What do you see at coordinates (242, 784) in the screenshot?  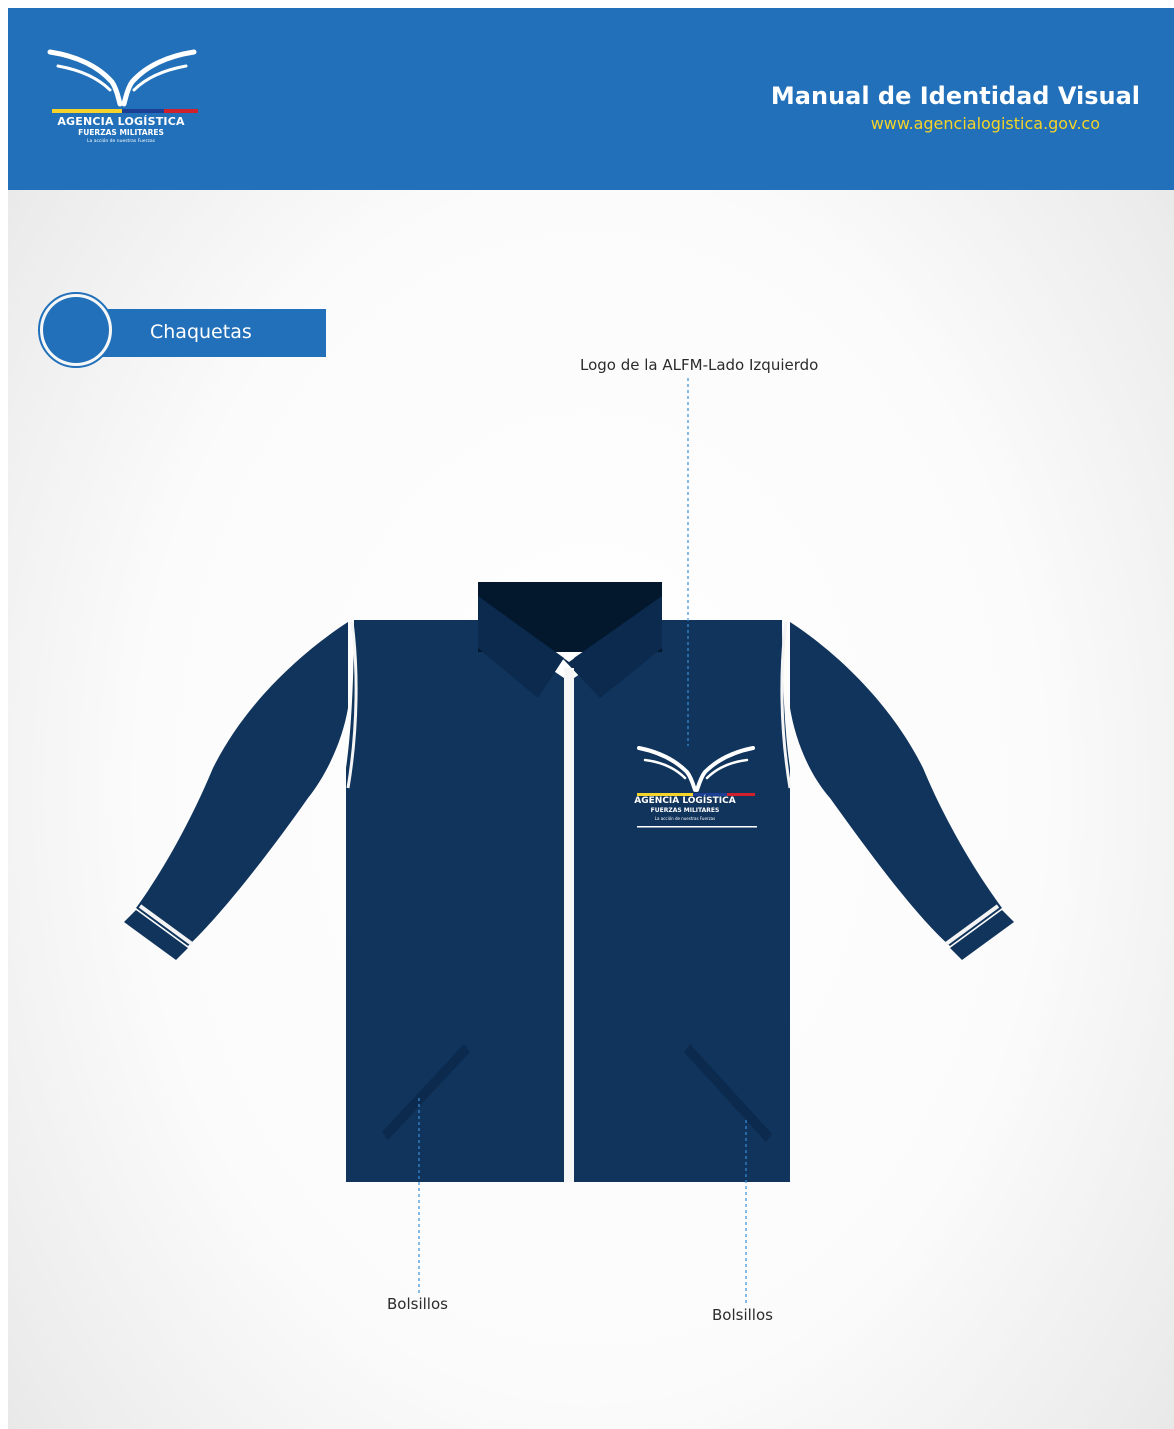 I see `left-sleeve` at bounding box center [242, 784].